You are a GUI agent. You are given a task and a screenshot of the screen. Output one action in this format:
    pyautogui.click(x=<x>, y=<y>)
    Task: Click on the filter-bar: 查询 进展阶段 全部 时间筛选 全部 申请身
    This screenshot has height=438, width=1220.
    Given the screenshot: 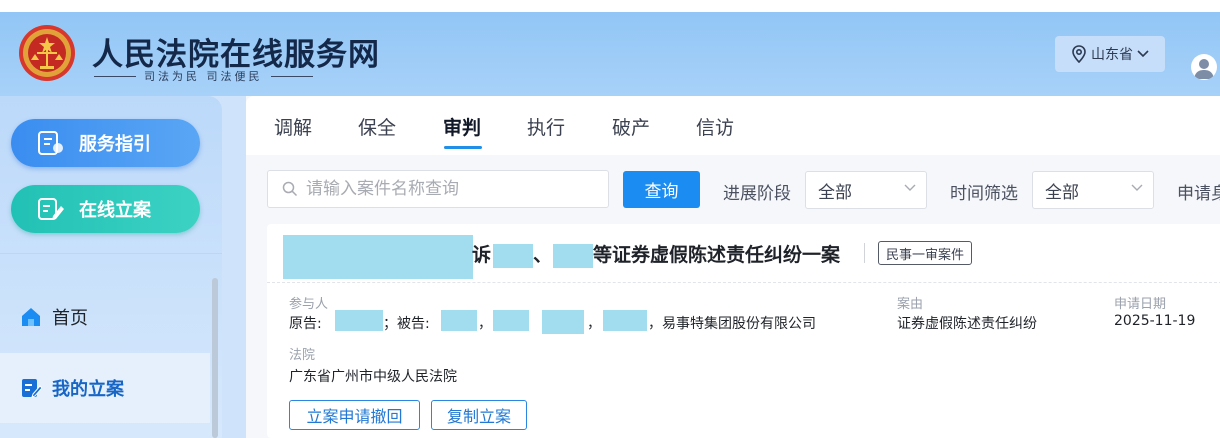 What is the action you would take?
    pyautogui.click(x=733, y=188)
    